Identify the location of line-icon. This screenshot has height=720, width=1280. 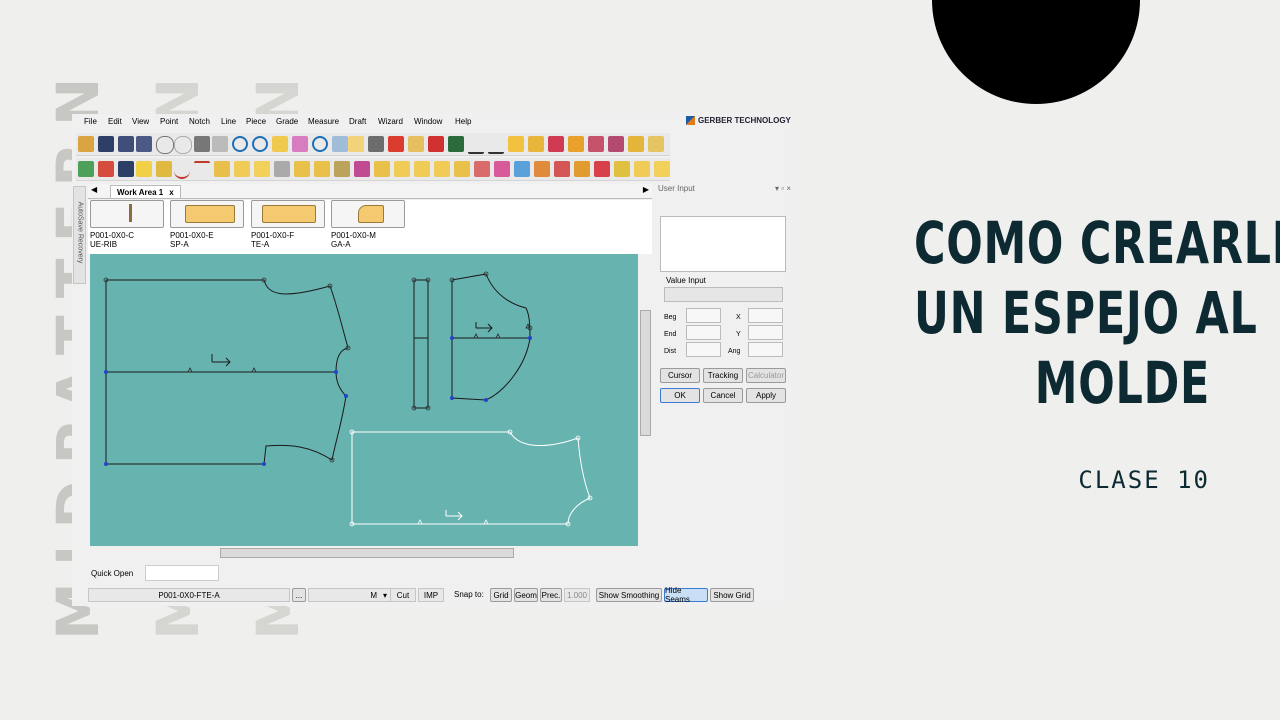
(202, 170).